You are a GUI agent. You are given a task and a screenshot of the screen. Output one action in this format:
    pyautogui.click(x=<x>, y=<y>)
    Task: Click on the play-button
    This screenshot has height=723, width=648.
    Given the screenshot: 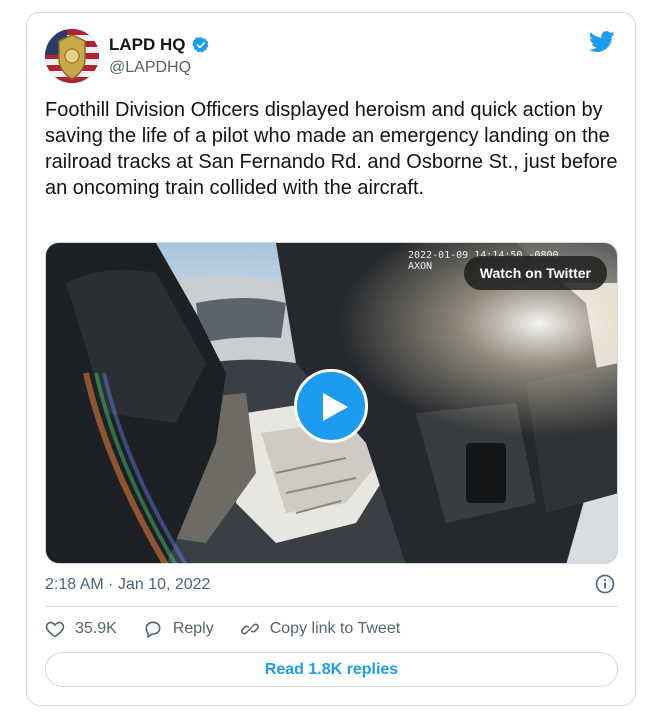 What is the action you would take?
    pyautogui.click(x=331, y=406)
    